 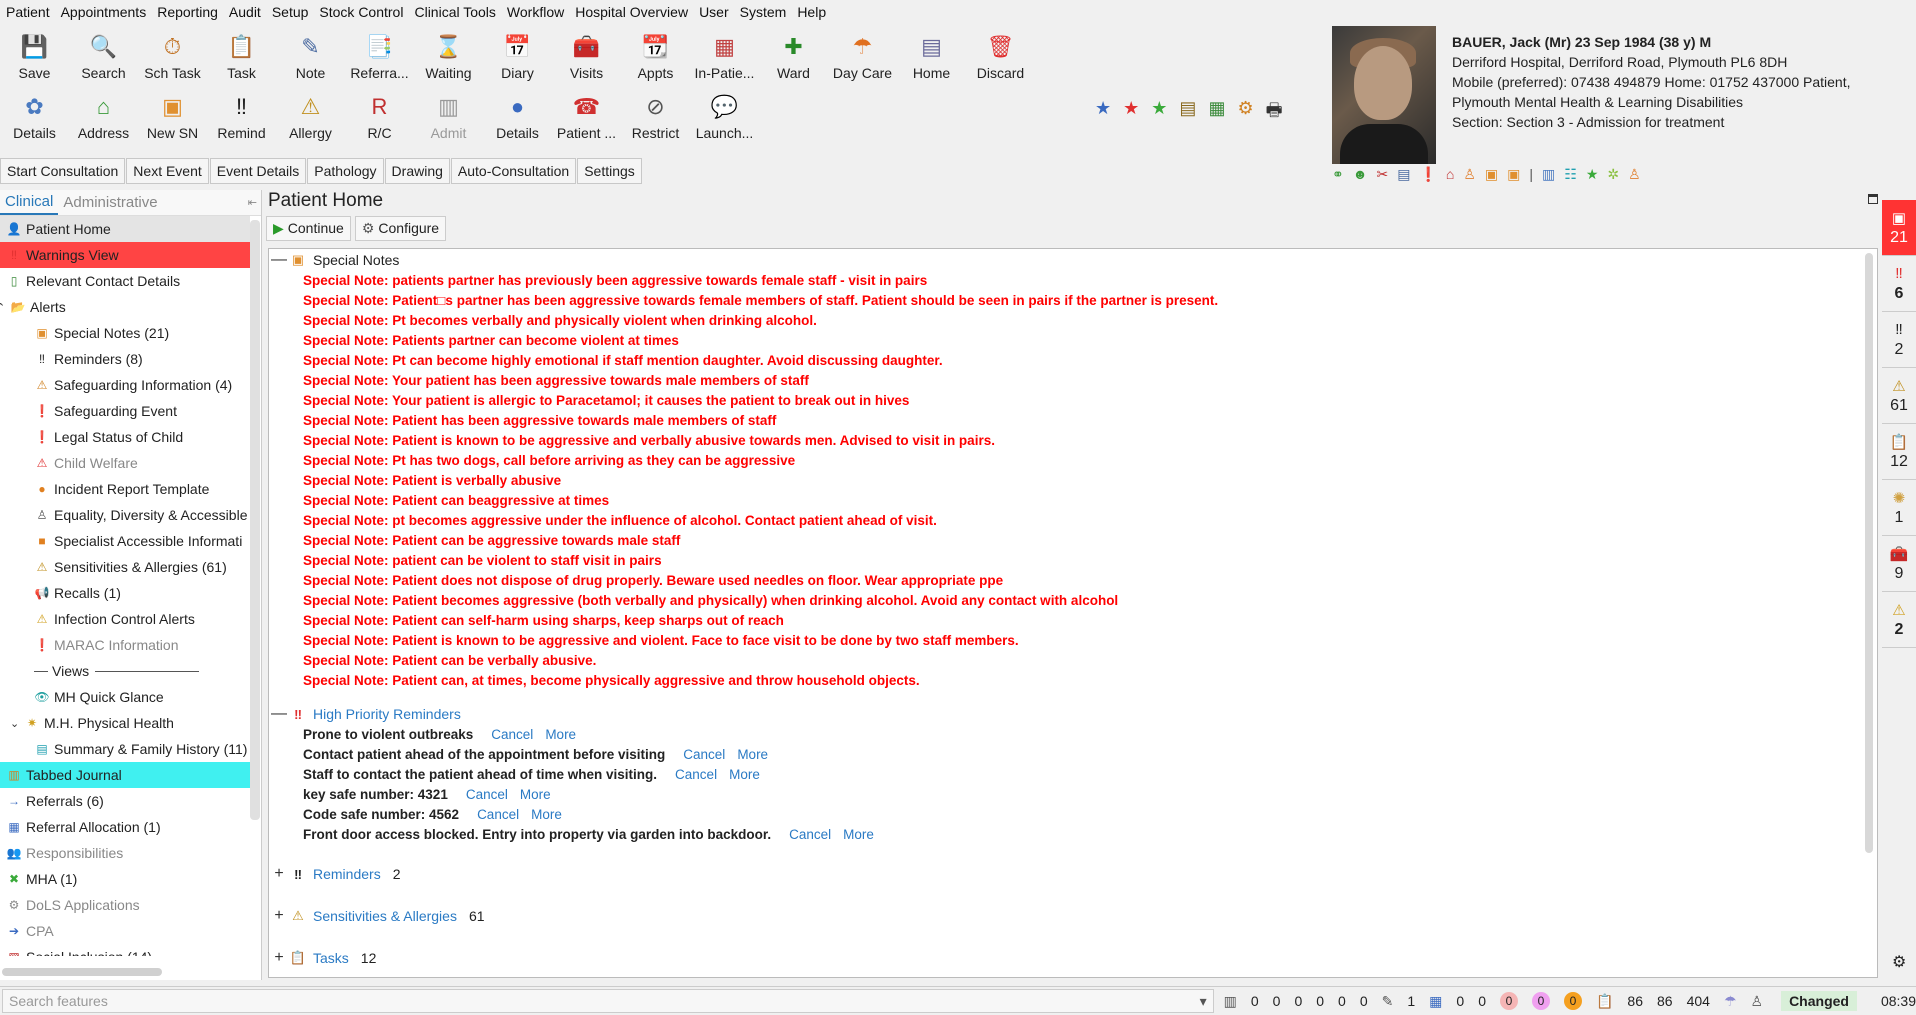 I want to click on details-button: ● Details, so click(x=517, y=116).